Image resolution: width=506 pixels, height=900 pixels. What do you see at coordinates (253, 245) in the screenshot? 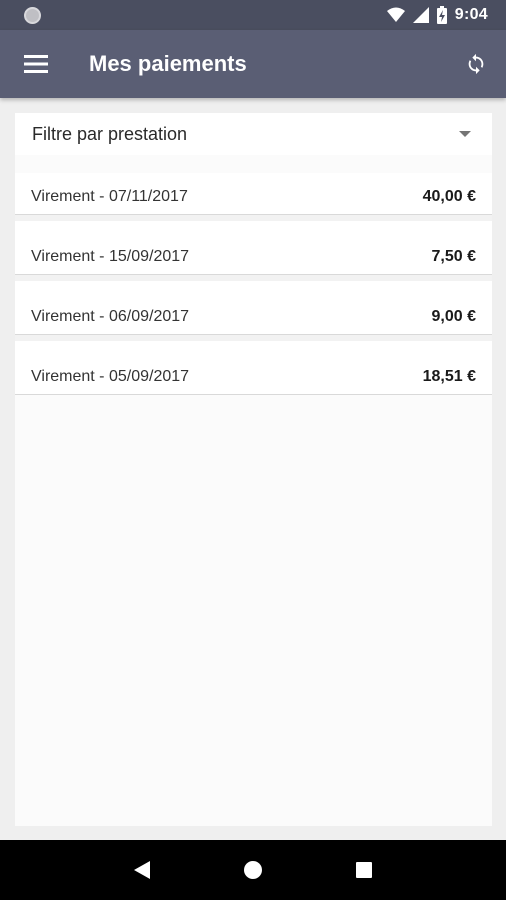
I see `list-item: Virement - 15/09/2017 7,50 €` at bounding box center [253, 245].